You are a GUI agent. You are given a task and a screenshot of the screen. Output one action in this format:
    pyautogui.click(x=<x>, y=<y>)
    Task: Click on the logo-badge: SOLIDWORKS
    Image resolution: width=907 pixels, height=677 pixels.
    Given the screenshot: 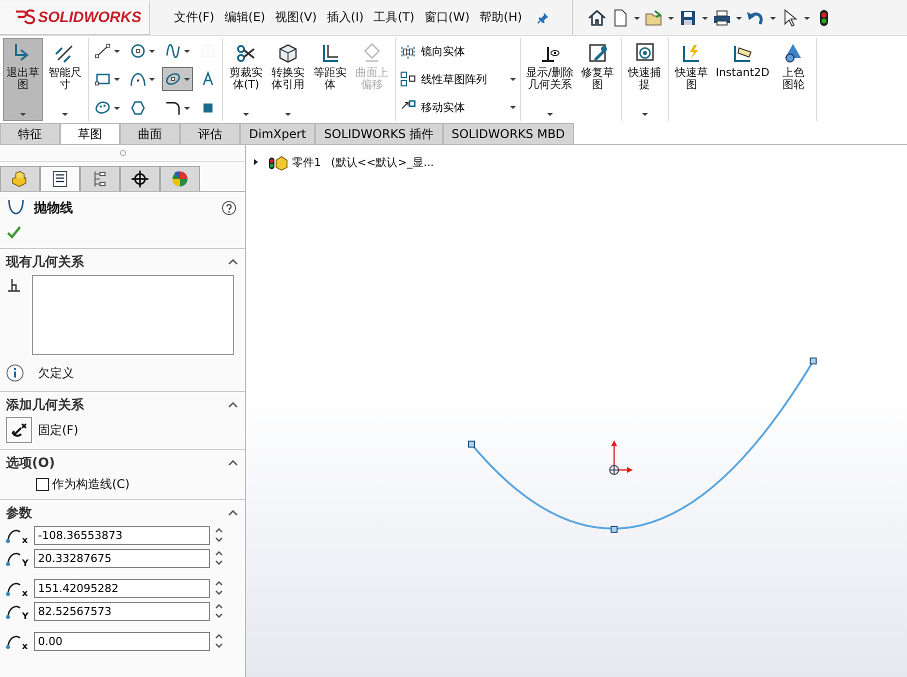 What is the action you would take?
    pyautogui.click(x=75, y=17)
    